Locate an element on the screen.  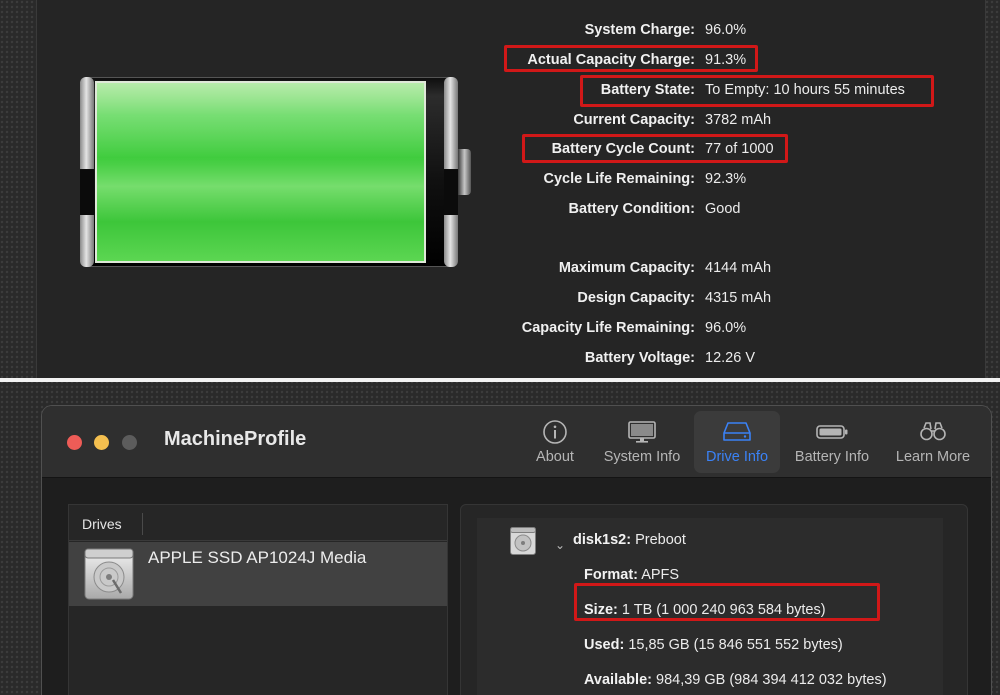
stat-label: Battery Voltage: is located at coordinates (639, 358).